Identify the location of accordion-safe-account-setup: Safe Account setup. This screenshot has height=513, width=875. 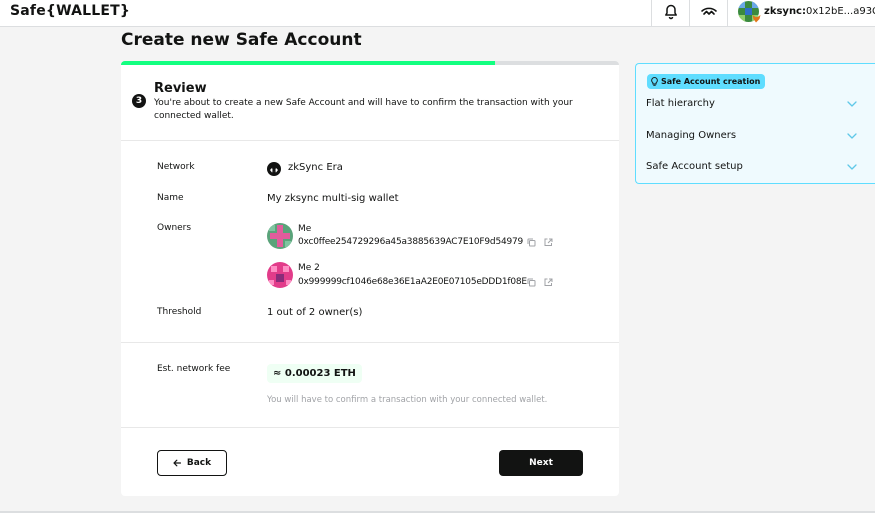
(755, 168).